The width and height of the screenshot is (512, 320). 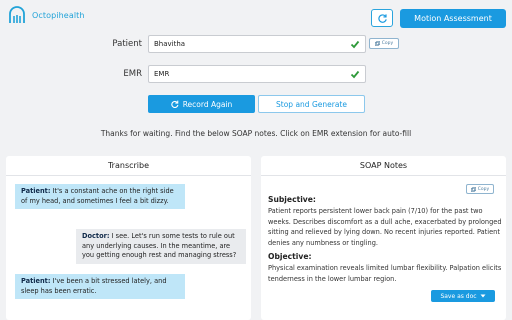 What do you see at coordinates (257, 44) in the screenshot?
I see `patient-field: Bhavitha` at bounding box center [257, 44].